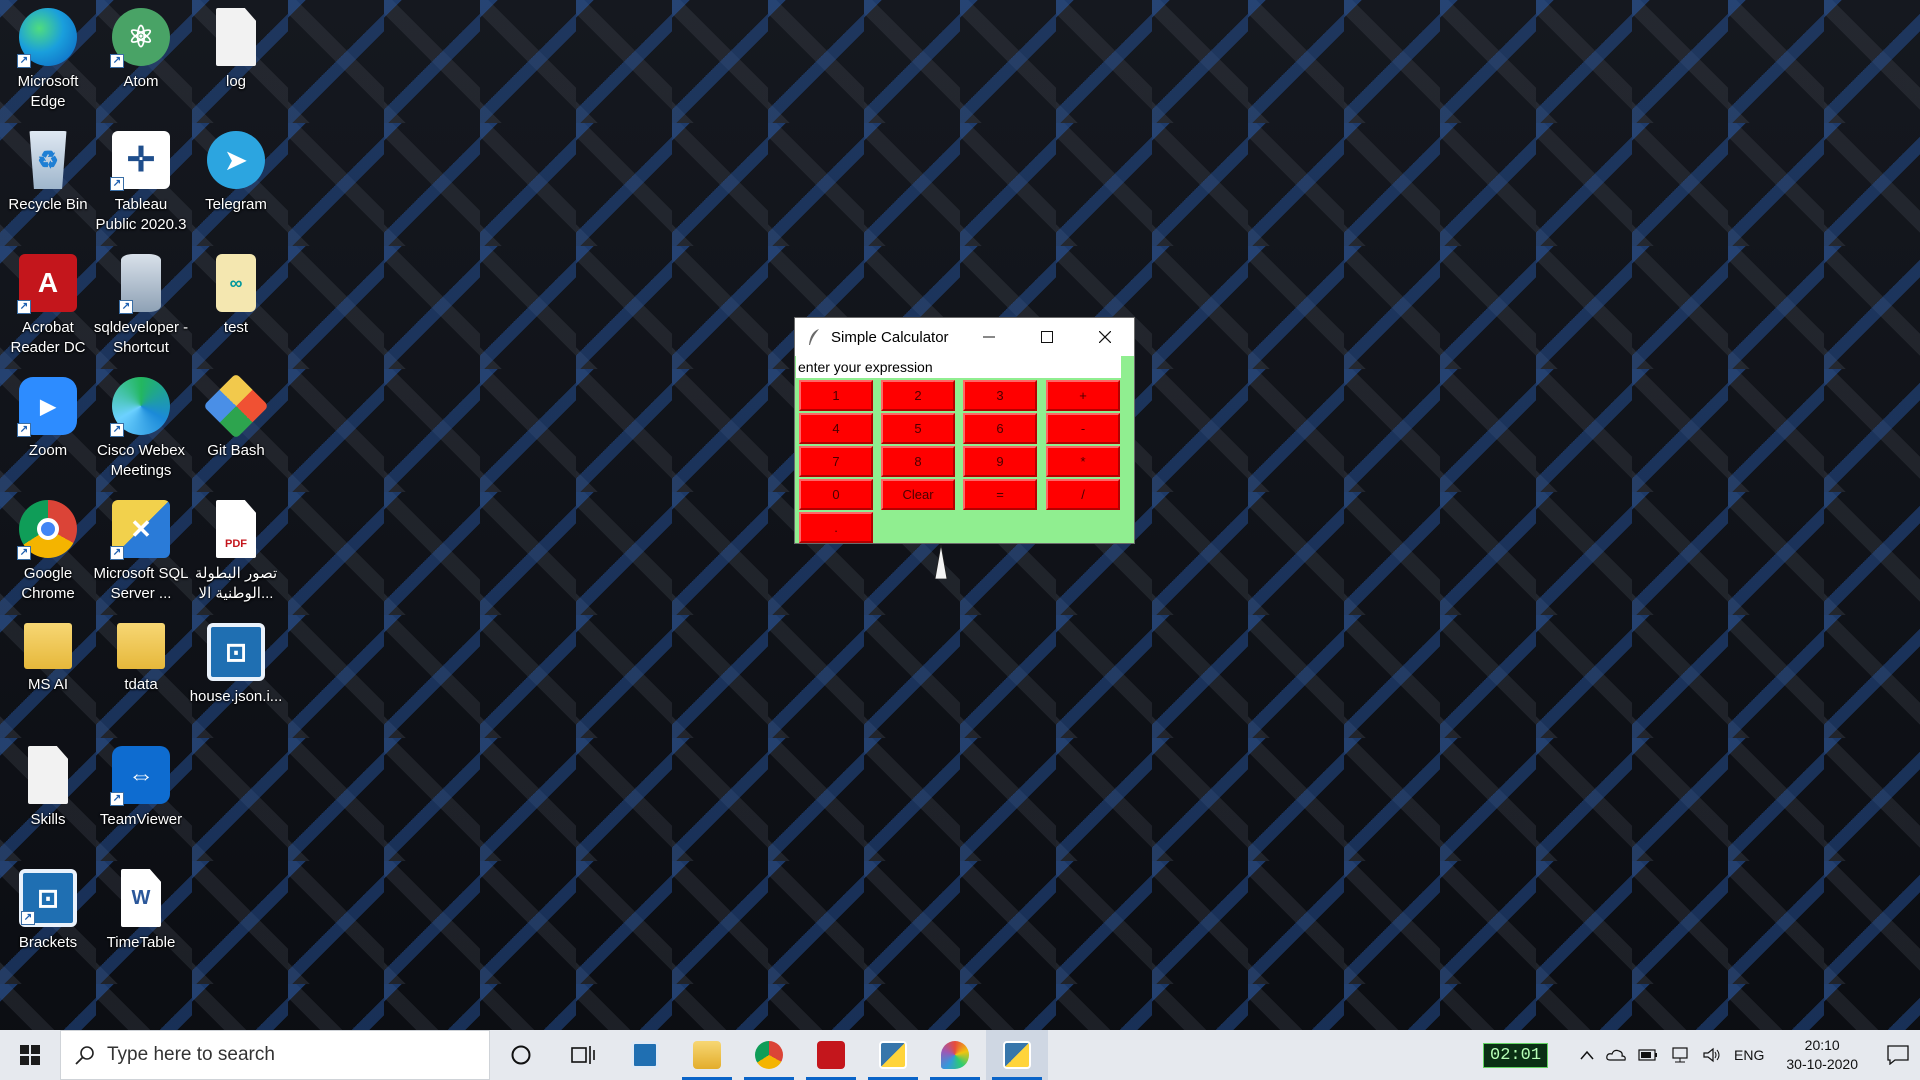 The width and height of the screenshot is (1920, 1080). Describe the element at coordinates (958, 367) in the screenshot. I see `expression-field` at that location.